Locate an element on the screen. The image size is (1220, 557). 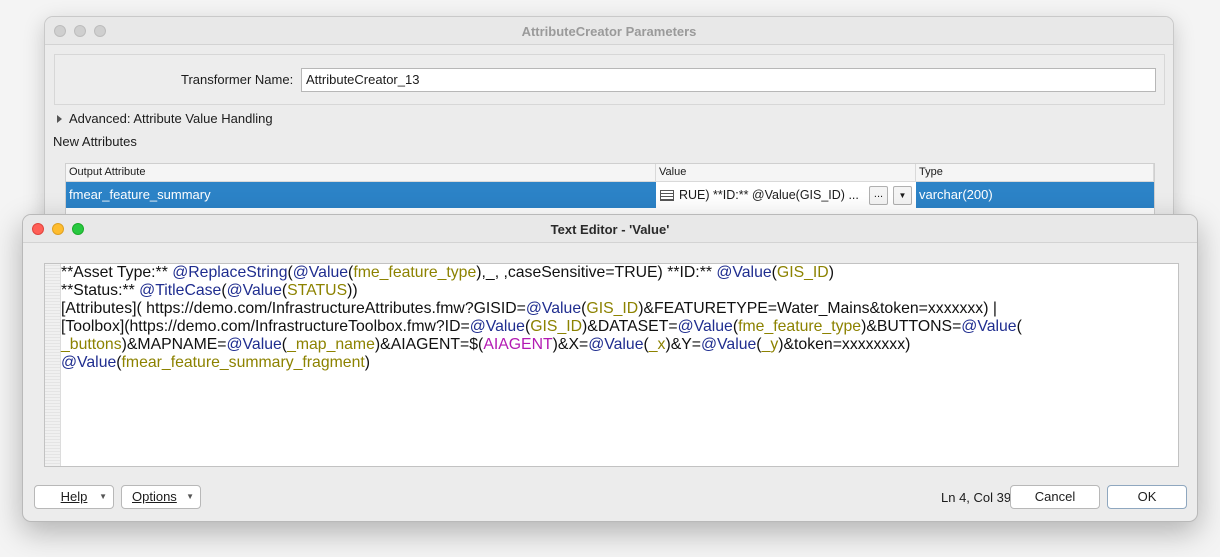
text-token: **Asset Type:** is located at coordinates (117, 272).